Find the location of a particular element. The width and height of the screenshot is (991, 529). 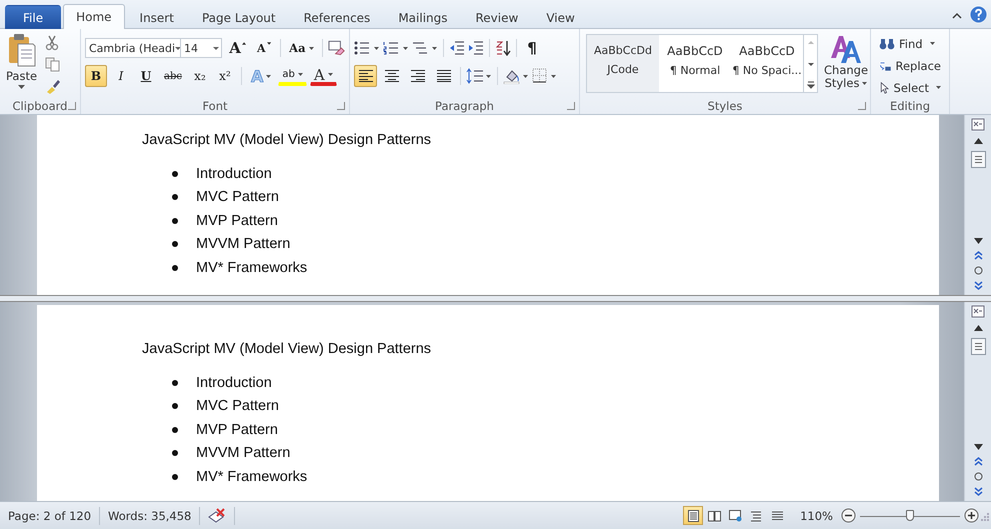

numbering-icon is located at coordinates (396, 48).